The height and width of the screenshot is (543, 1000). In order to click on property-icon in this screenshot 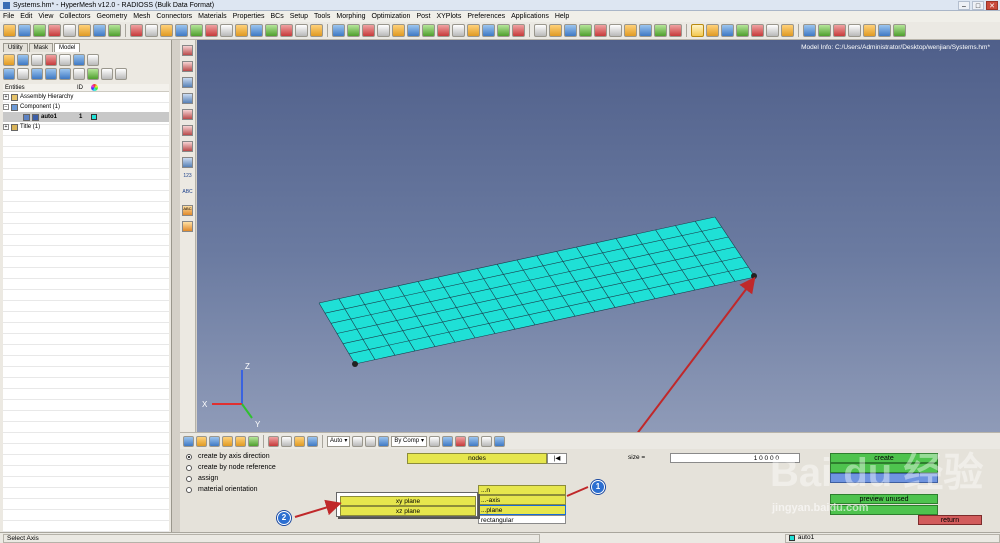, I will do `click(585, 30)`.